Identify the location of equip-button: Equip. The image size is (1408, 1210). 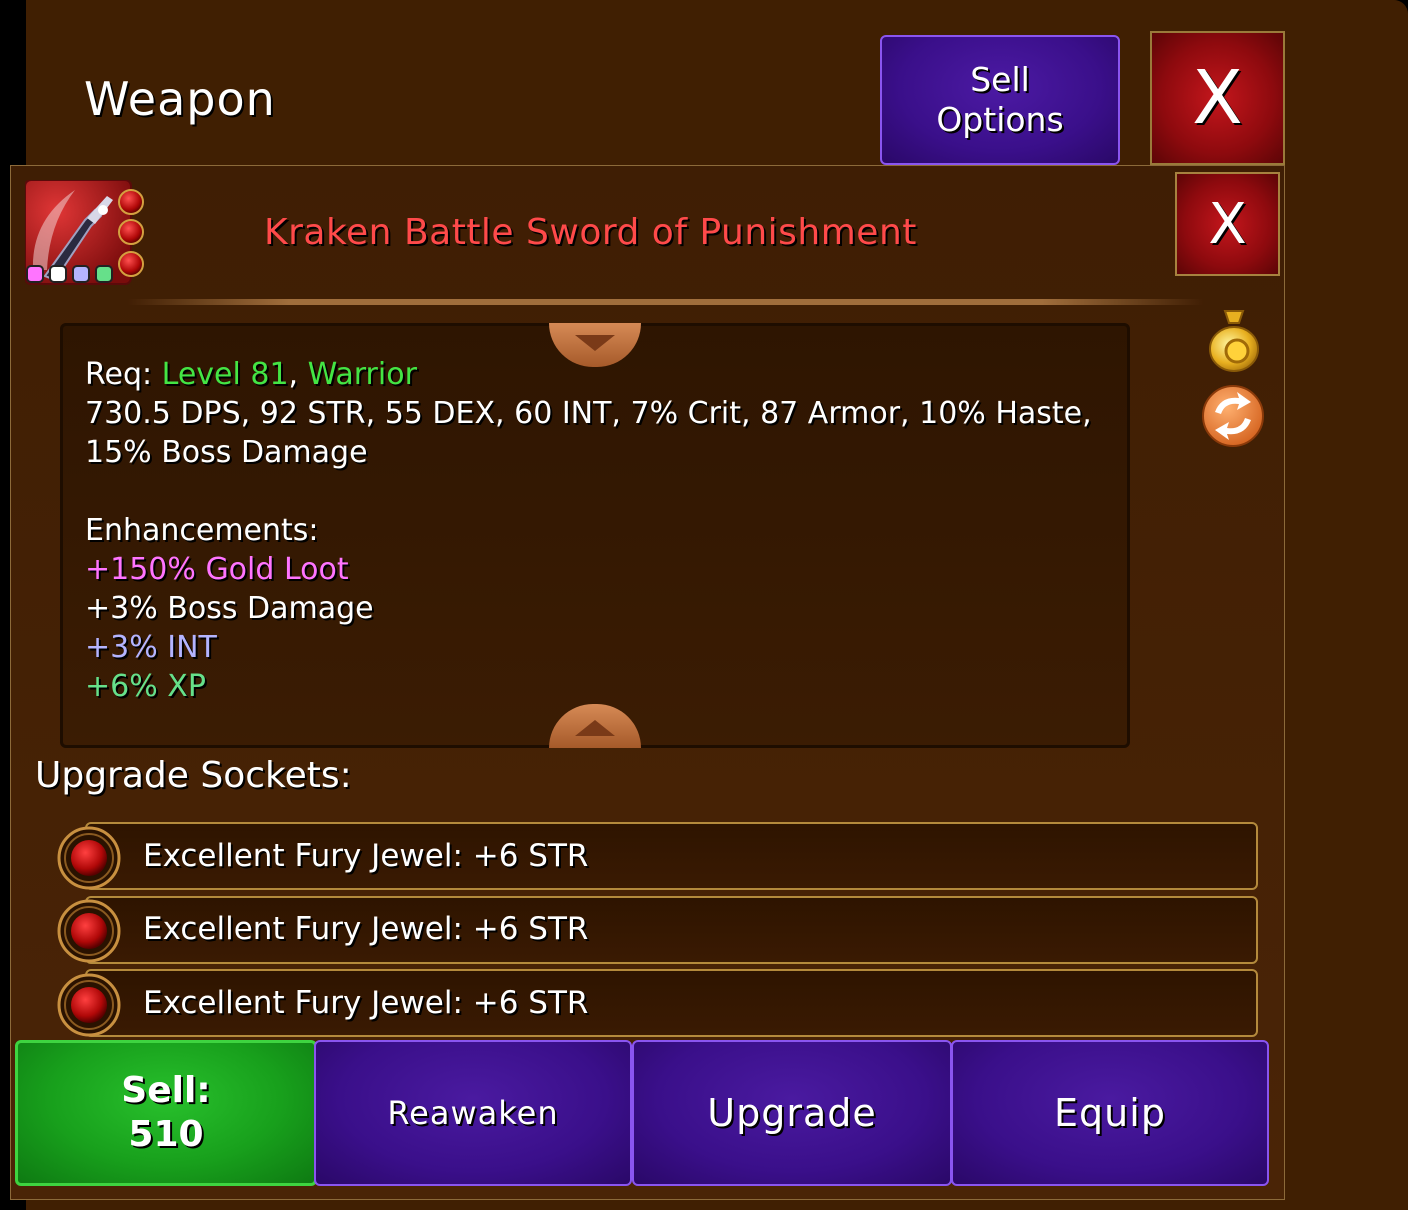
(1110, 1113).